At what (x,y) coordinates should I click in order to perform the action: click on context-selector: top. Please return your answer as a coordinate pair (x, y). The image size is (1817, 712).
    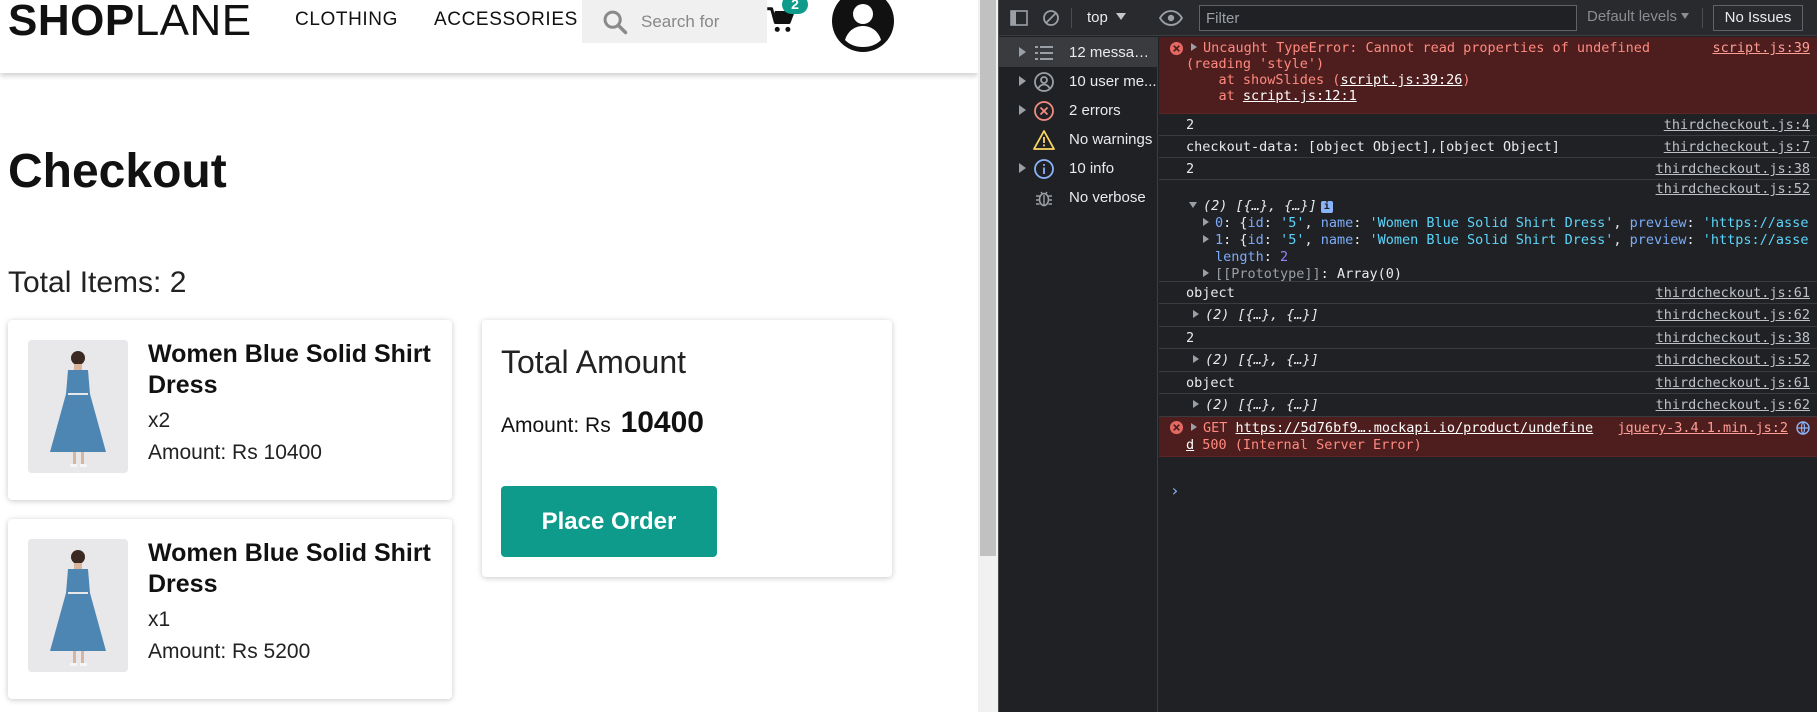
    Looking at the image, I should click on (1115, 18).